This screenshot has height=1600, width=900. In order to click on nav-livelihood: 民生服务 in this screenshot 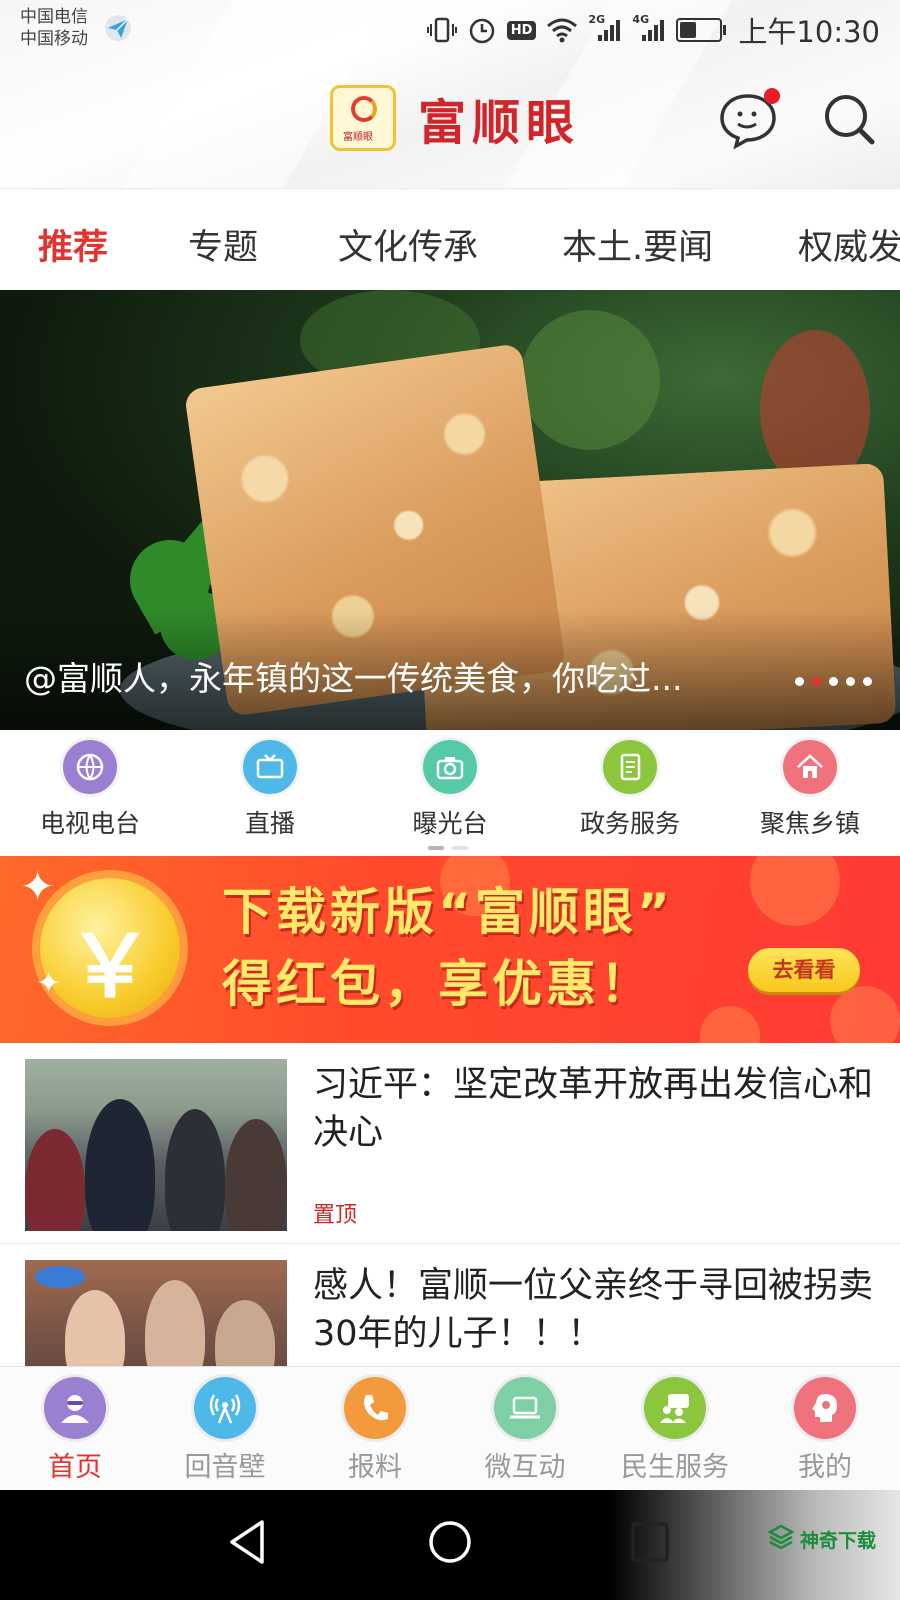, I will do `click(675, 1430)`.